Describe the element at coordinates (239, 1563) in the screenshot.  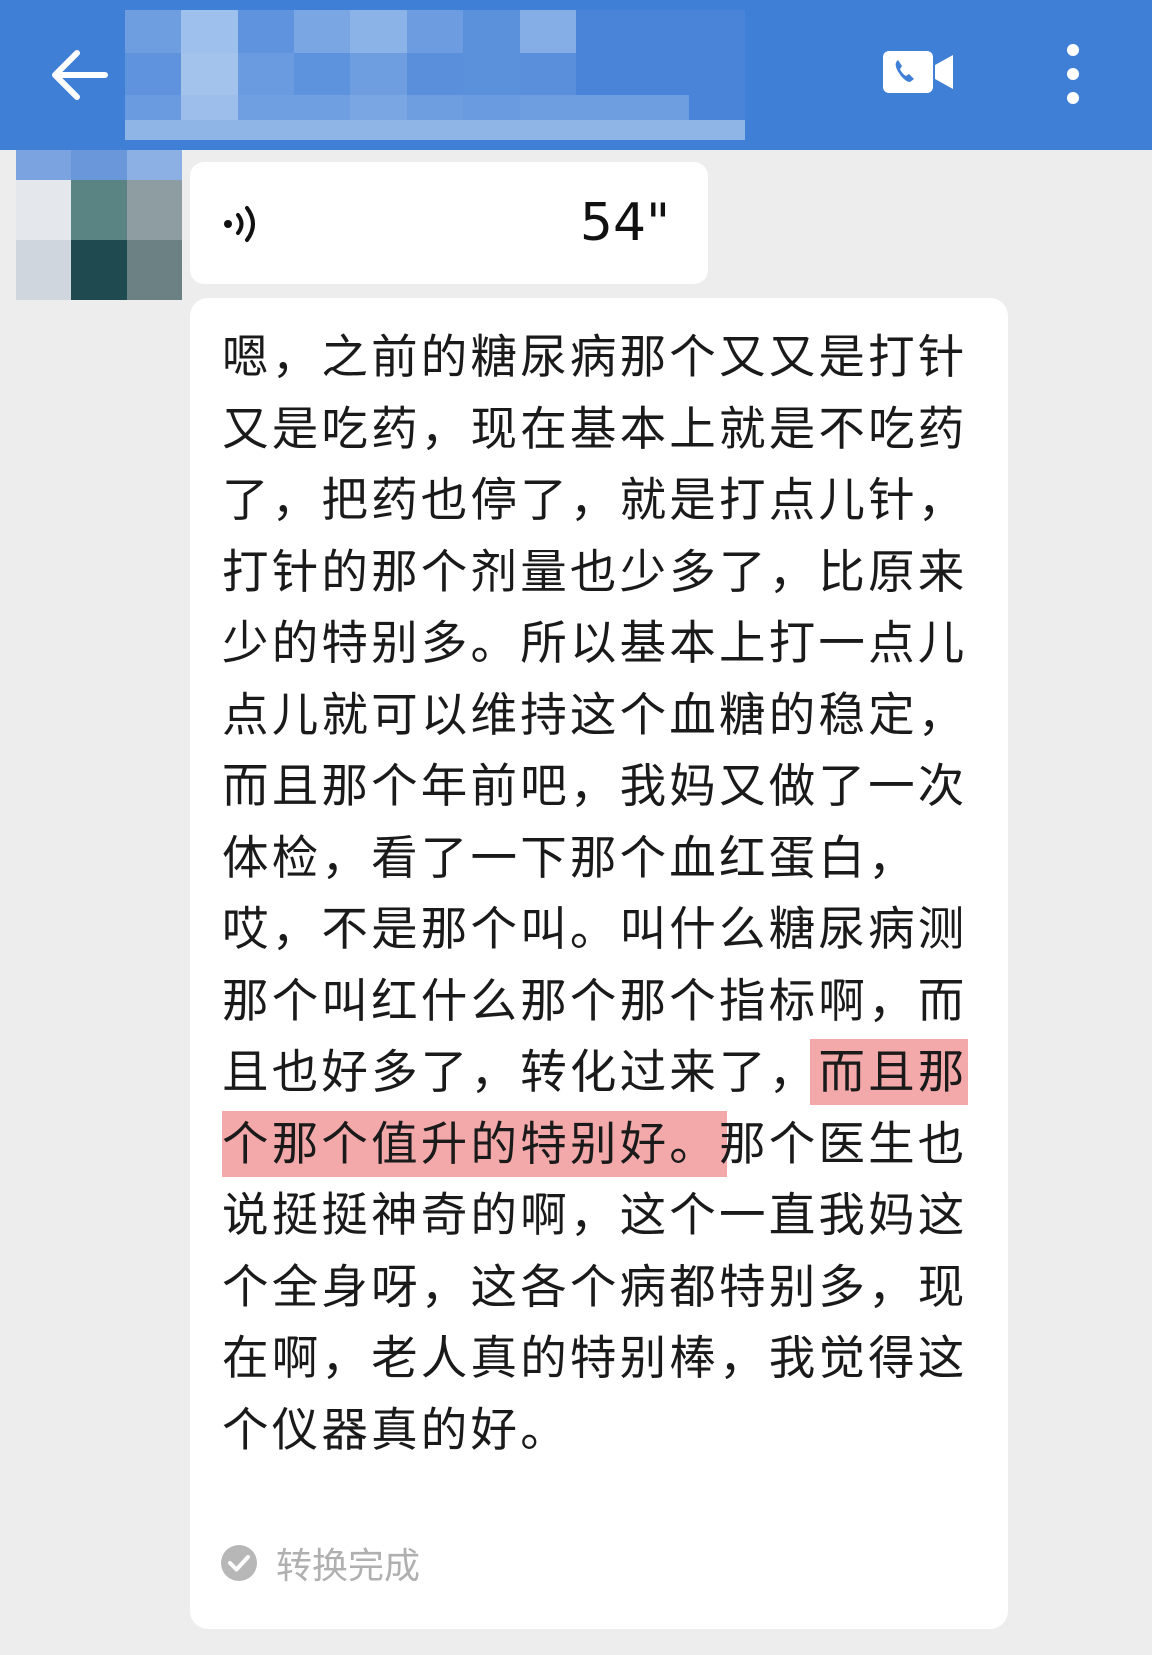
I see `check-circle-icon` at that location.